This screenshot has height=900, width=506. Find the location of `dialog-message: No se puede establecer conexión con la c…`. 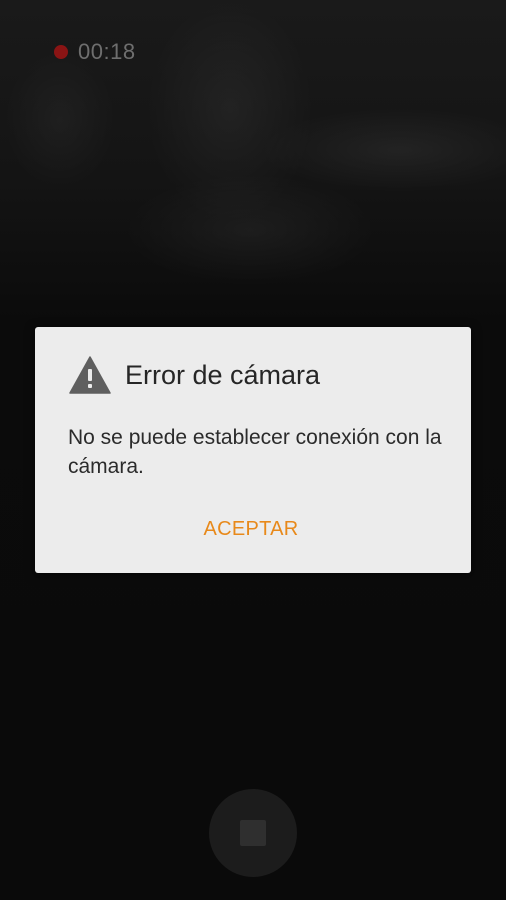

dialog-message: No se puede establecer conexión con la c… is located at coordinates (255, 452).